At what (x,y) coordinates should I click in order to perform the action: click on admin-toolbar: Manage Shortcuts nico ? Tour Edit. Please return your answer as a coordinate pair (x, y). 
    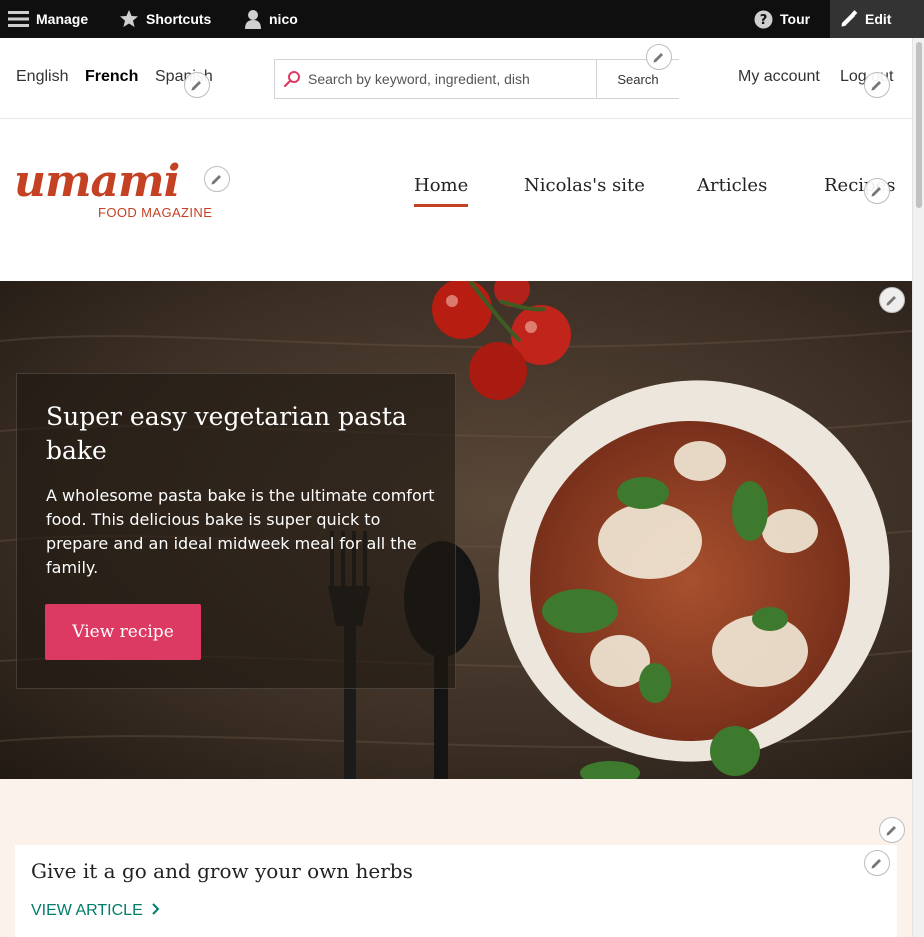
    Looking at the image, I should click on (462, 19).